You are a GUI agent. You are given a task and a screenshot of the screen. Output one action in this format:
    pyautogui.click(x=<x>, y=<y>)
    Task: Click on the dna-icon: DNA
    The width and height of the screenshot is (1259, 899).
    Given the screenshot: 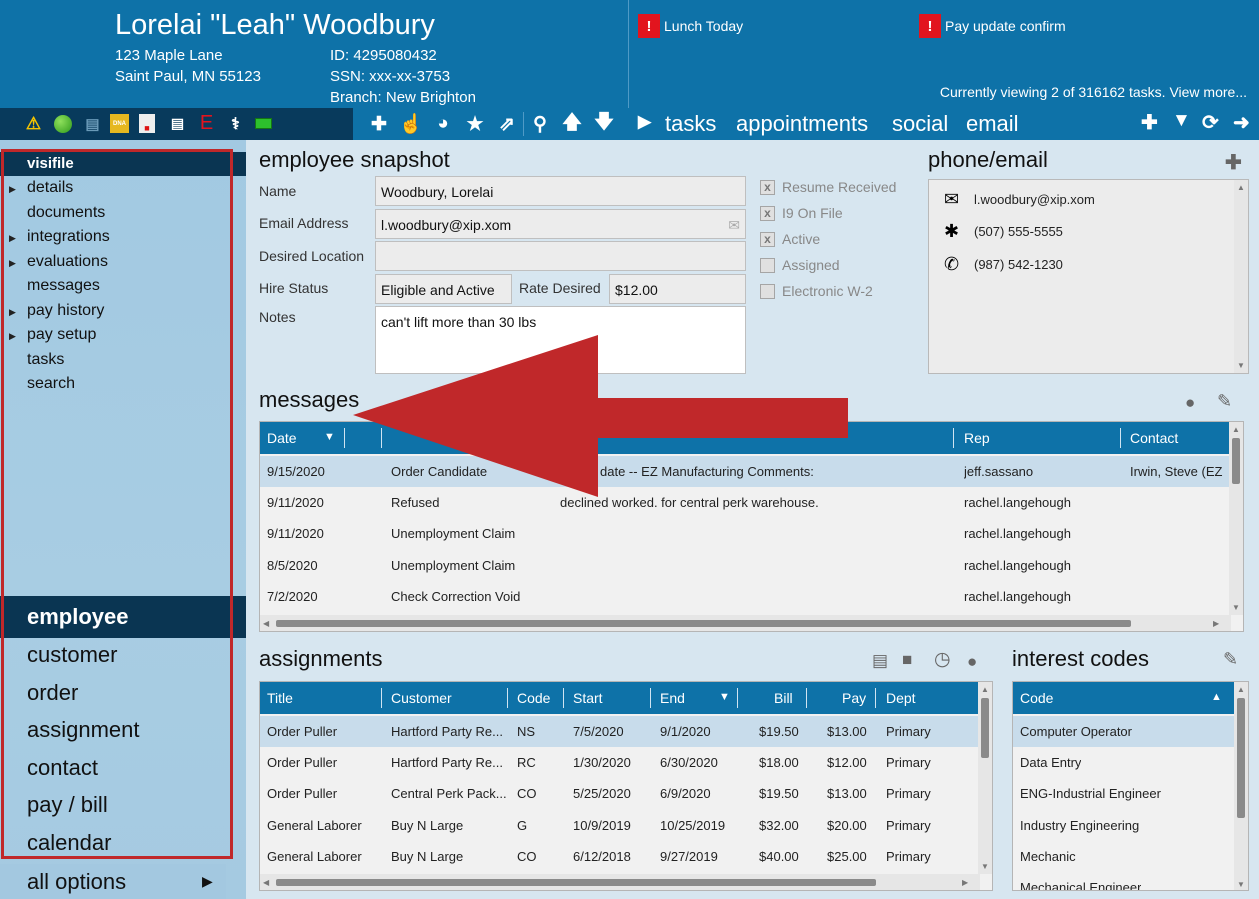 What is the action you would take?
    pyautogui.click(x=119, y=123)
    